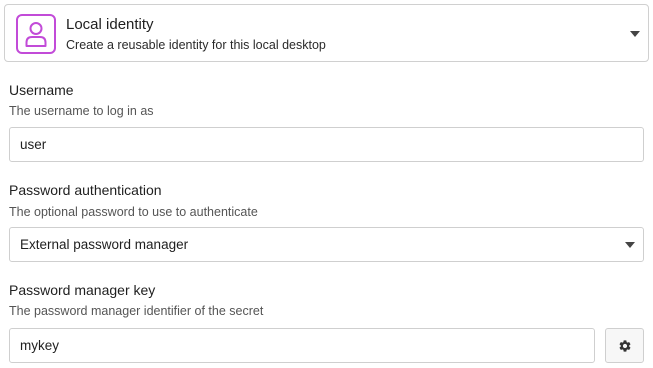 This screenshot has height=368, width=653. I want to click on password-manager-settings-button, so click(624, 345).